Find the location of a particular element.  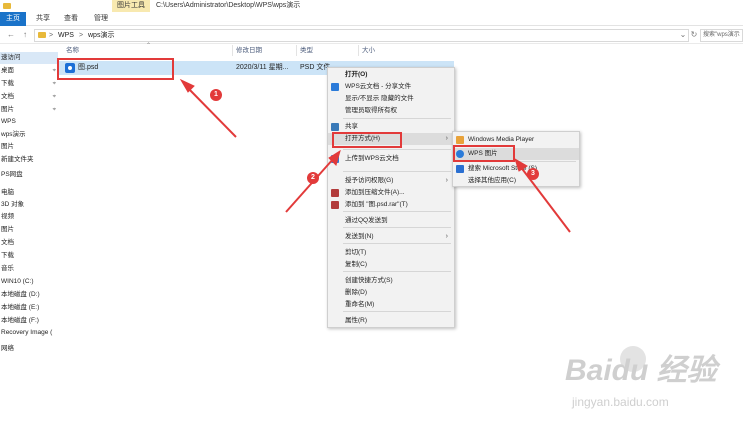

step-badge-2: 2 is located at coordinates (313, 178).